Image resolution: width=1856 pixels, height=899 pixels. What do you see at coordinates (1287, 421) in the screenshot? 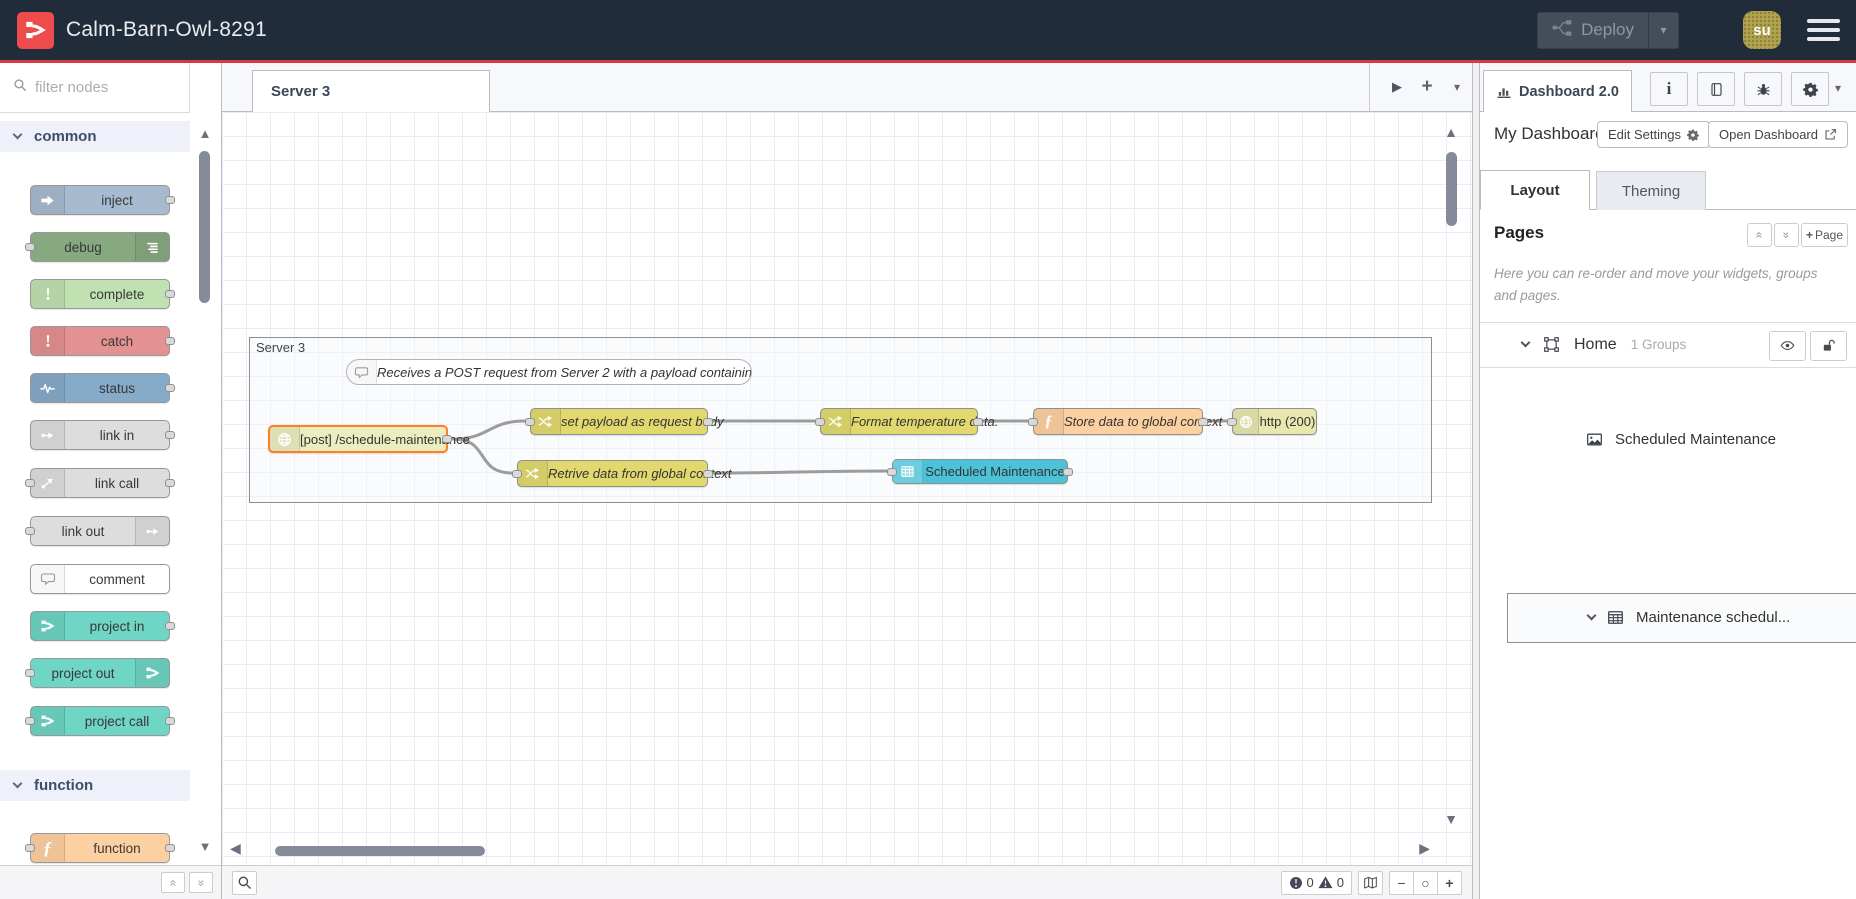
I see `node-label: http (200)` at bounding box center [1287, 421].